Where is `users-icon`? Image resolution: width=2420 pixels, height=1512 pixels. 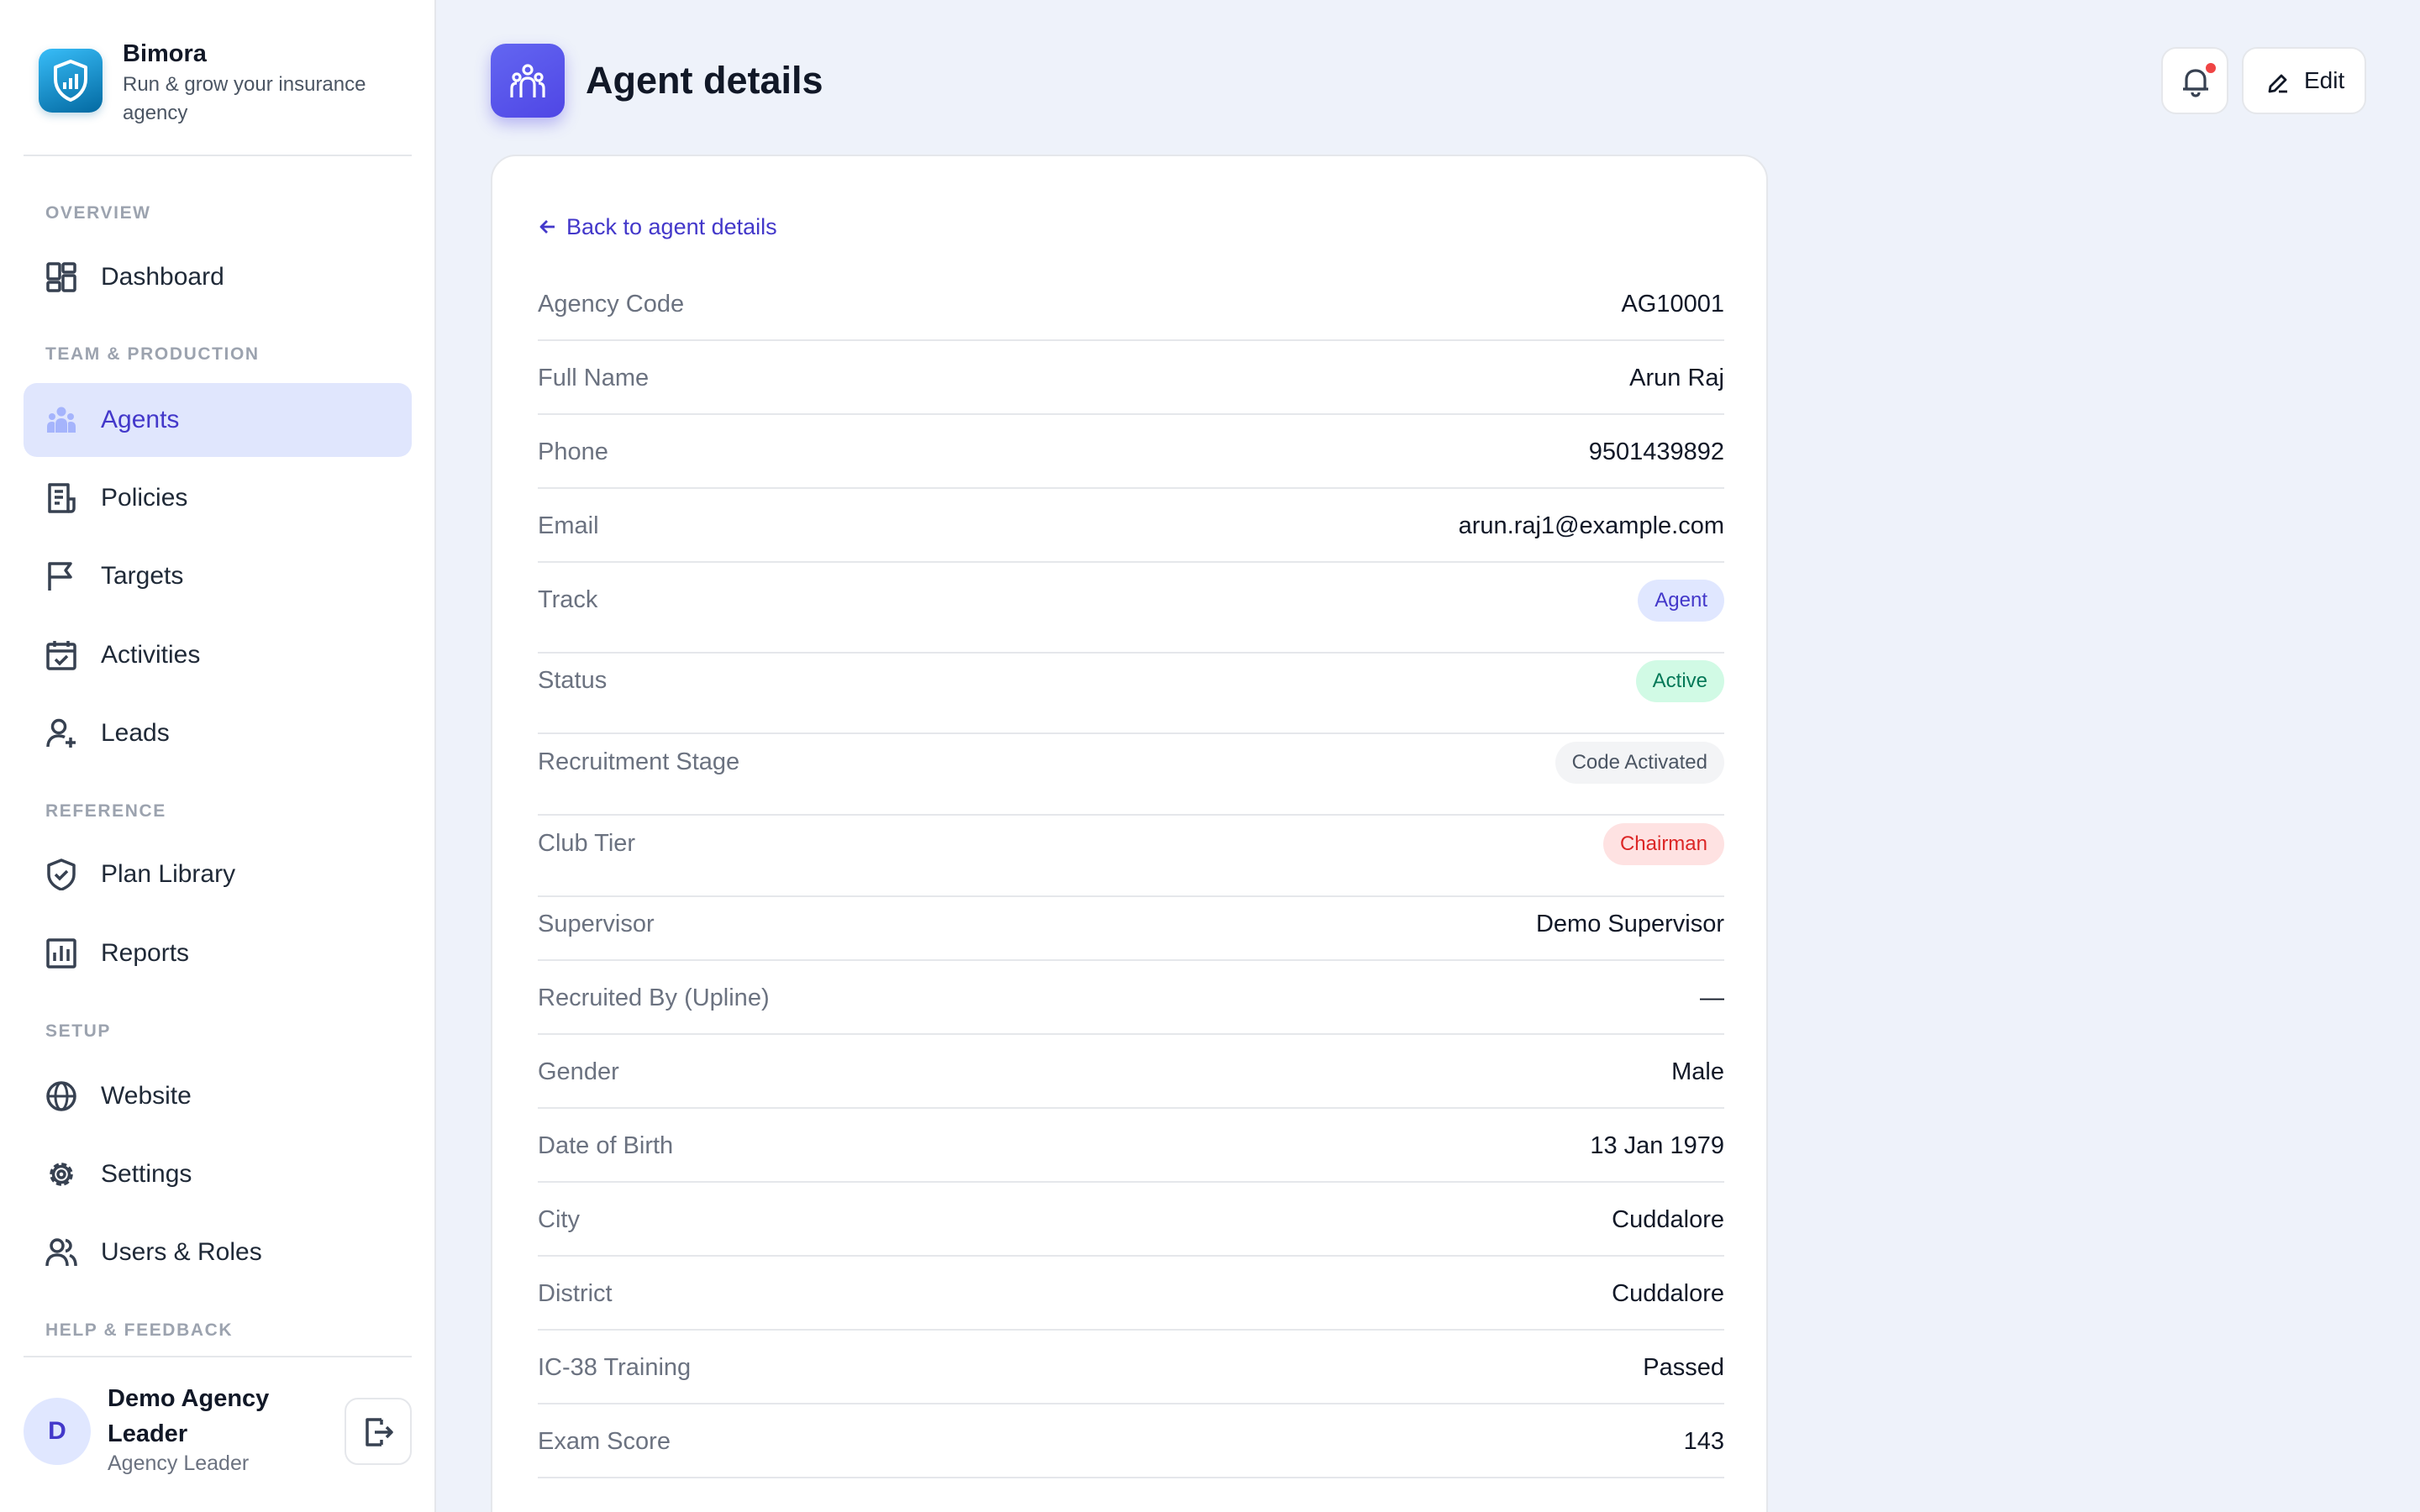 users-icon is located at coordinates (61, 1252).